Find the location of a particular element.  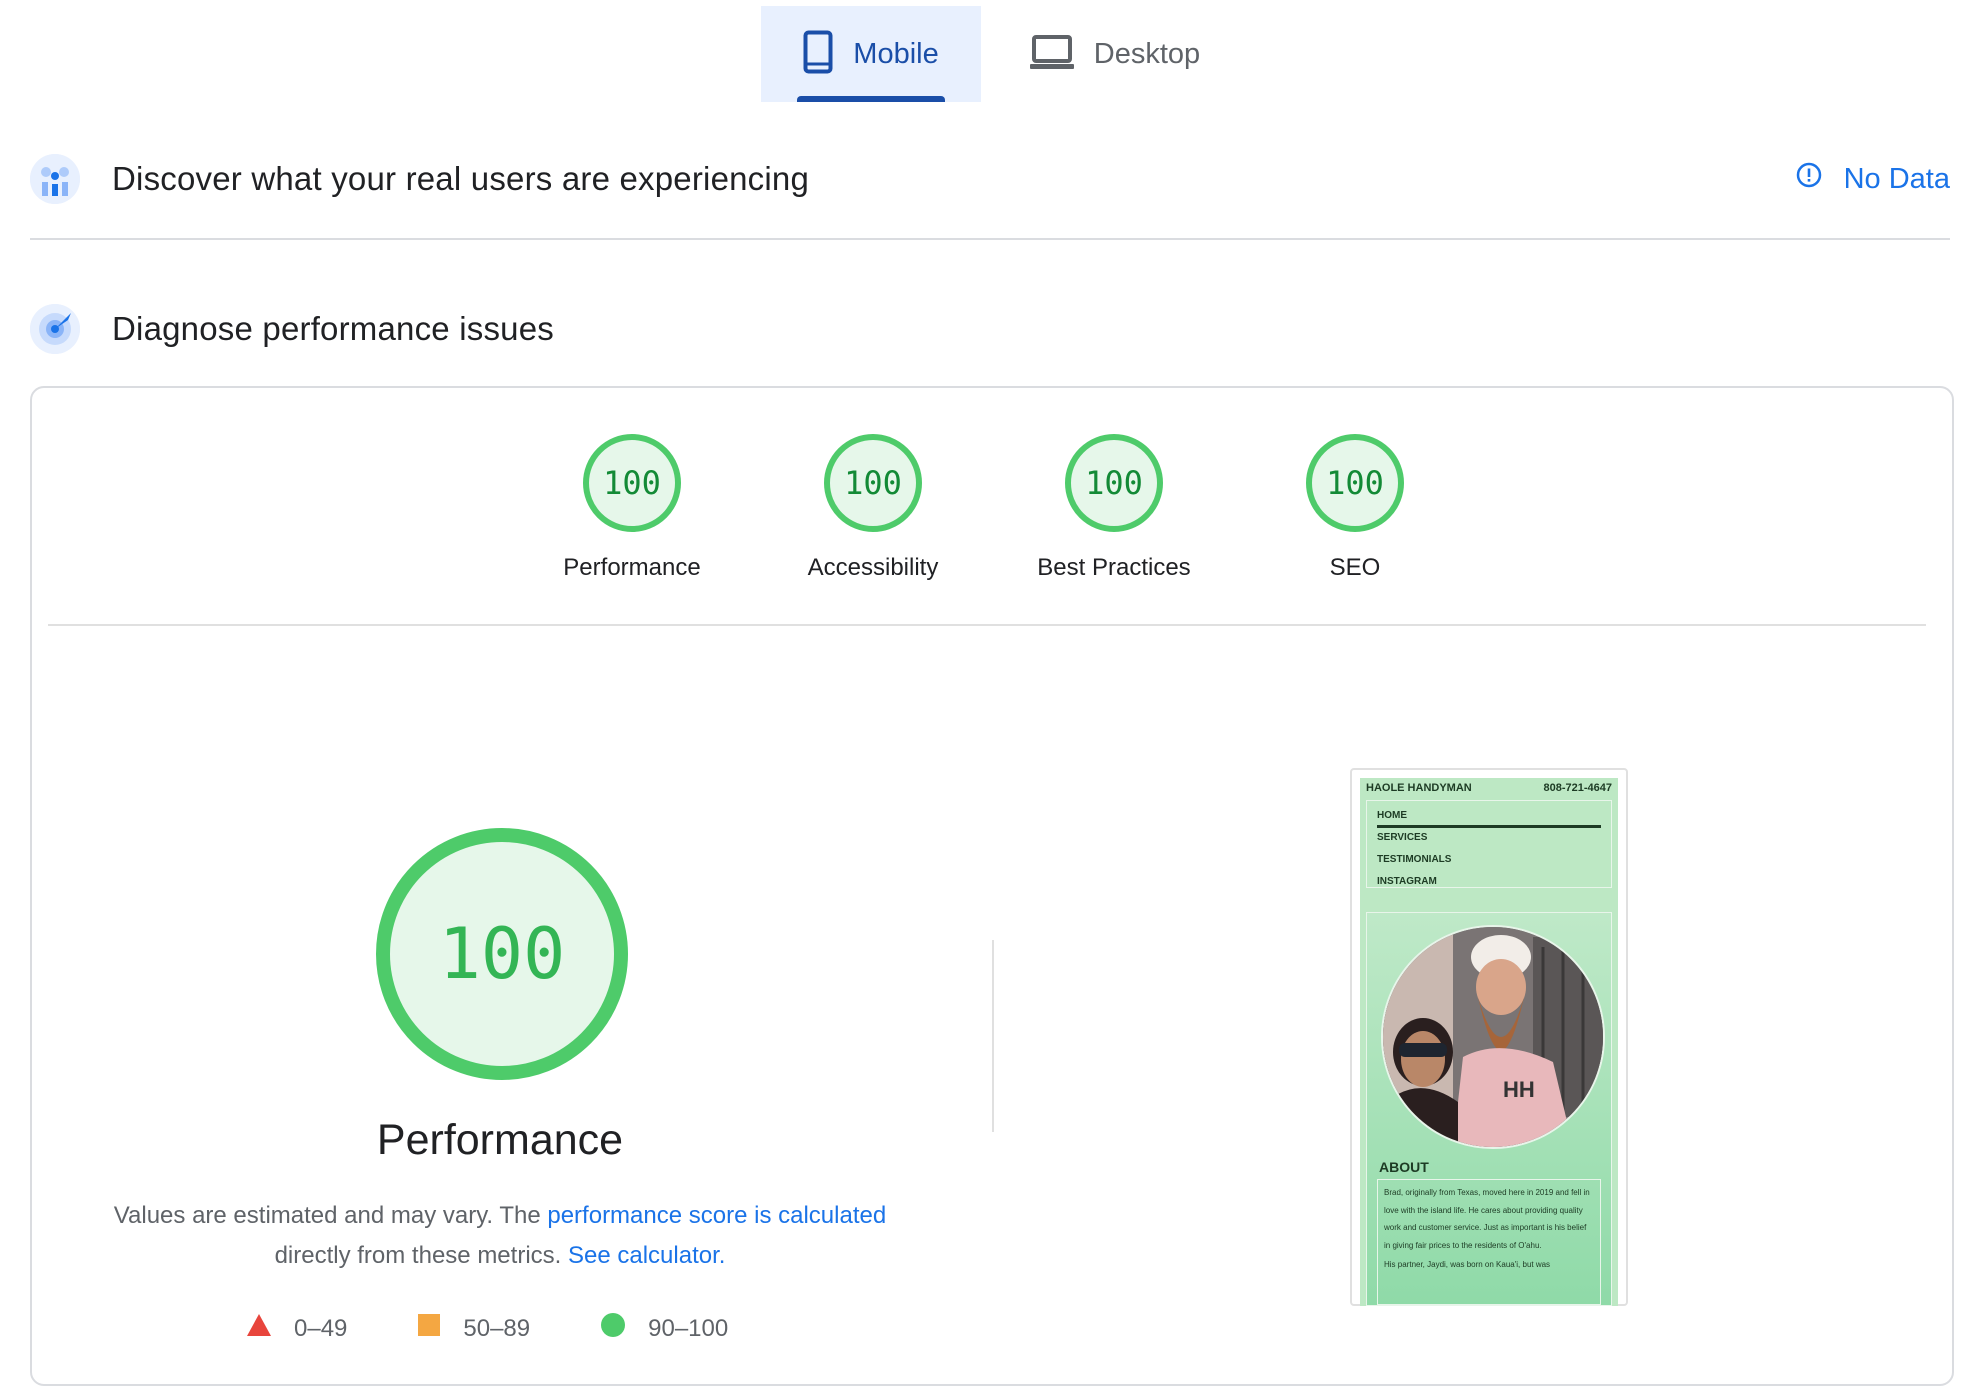

vertical-divider is located at coordinates (993, 1036).